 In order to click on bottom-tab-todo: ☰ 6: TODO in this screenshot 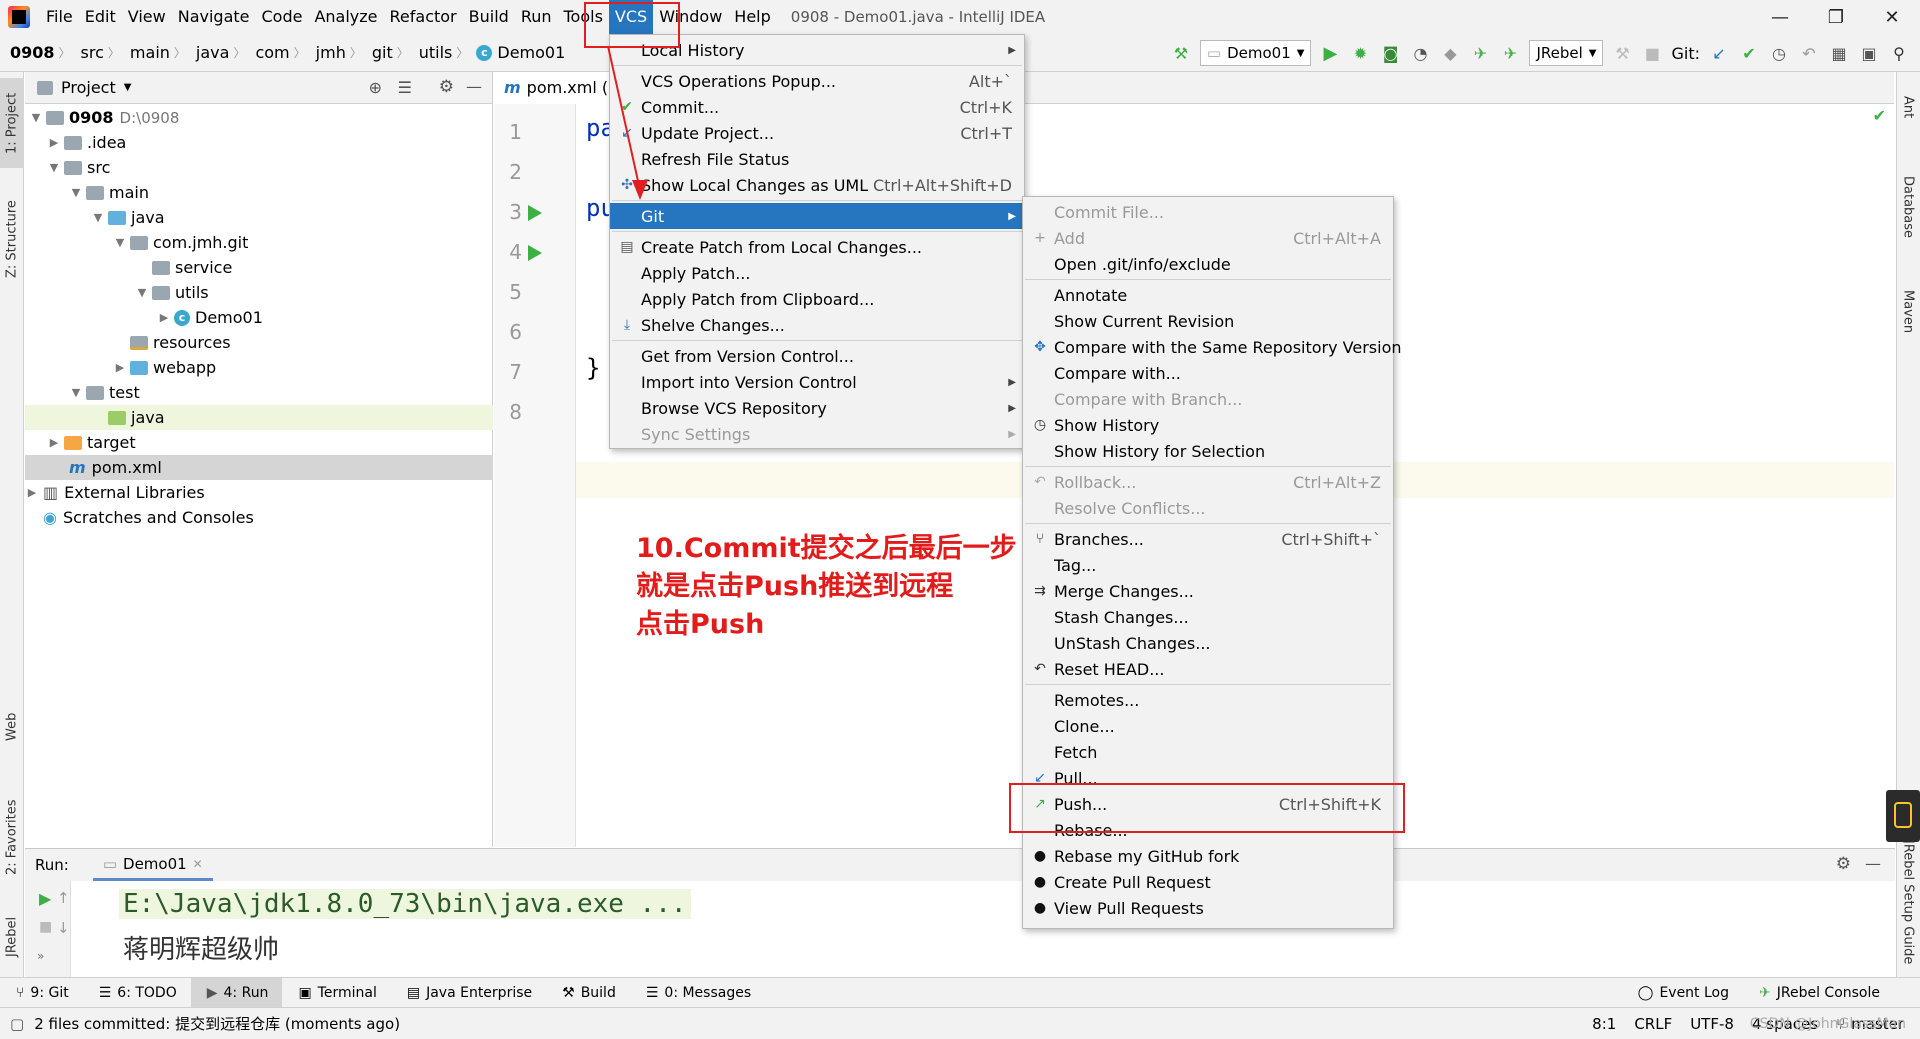, I will do `click(137, 993)`.